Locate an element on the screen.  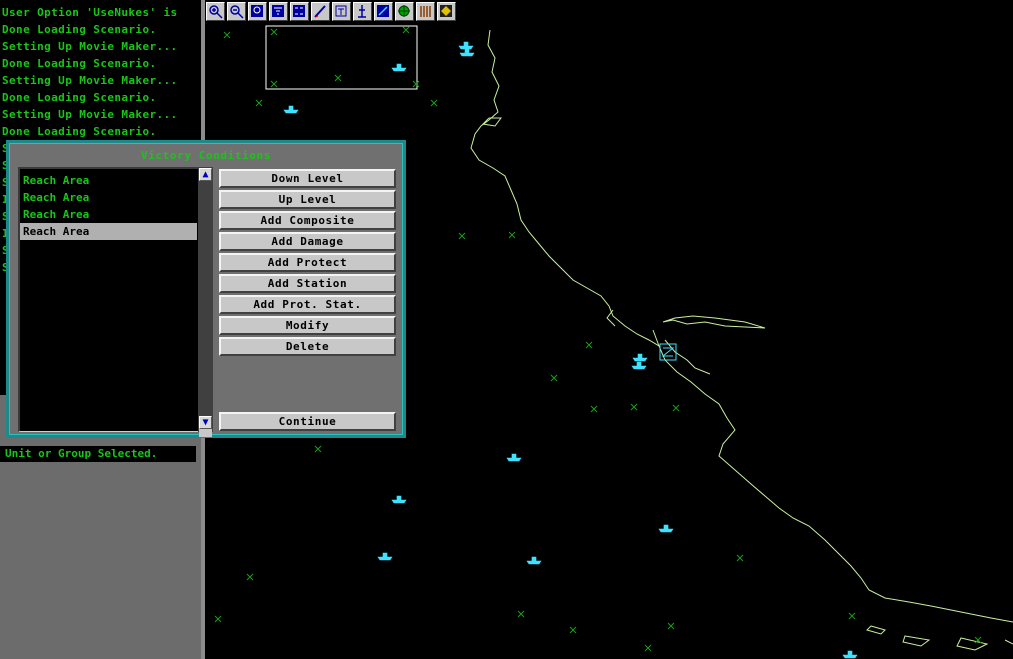
delete-button: Delete is located at coordinates (307, 346).